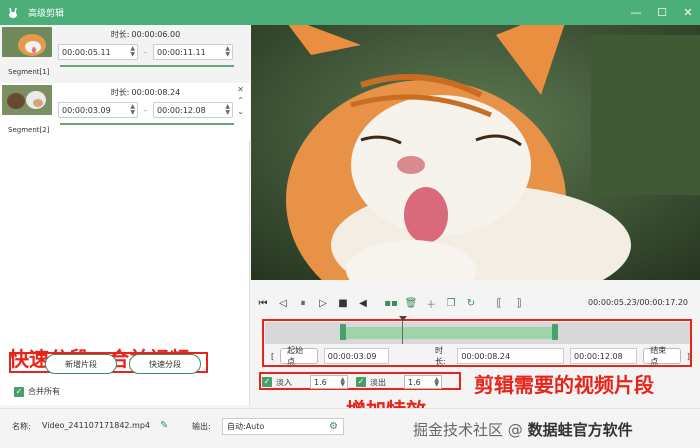 This screenshot has height=448, width=700. What do you see at coordinates (295, 356) in the screenshot?
I see `set-start-label: 起始点` at bounding box center [295, 356].